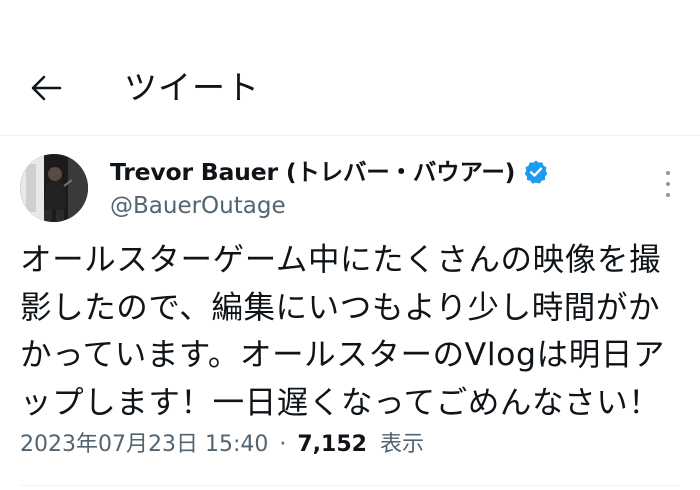 The height and width of the screenshot is (490, 700). I want to click on view-label: 表示, so click(401, 444).